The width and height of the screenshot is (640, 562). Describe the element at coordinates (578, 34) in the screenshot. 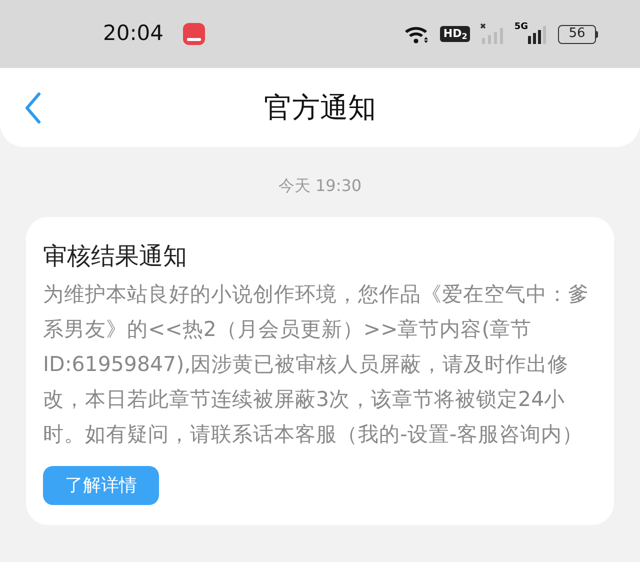

I see `battery-indicator: 56` at that location.